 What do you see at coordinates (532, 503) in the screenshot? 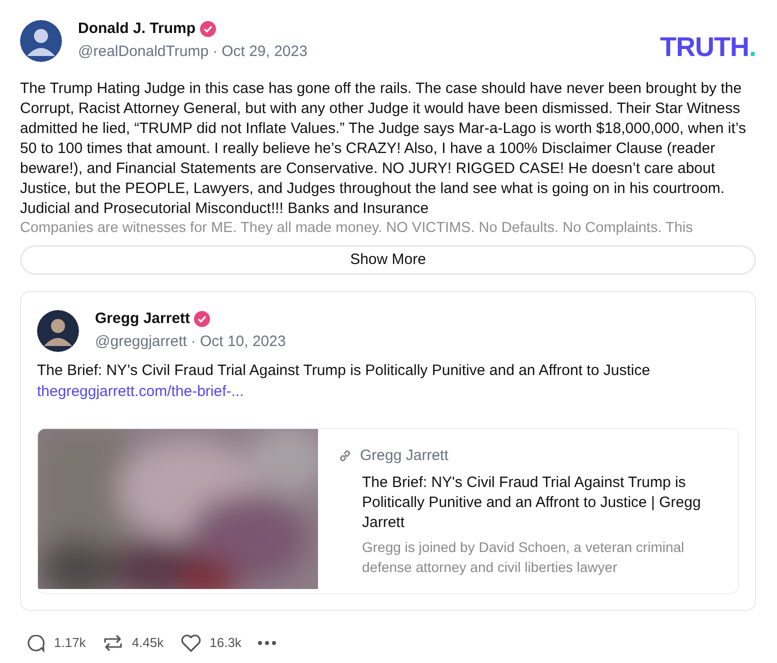
I see `preview-title: The Brief: NY's Civil Fraud Trial Against Trump is Politically Punitive and an Affront to Justice | Gregg Jarrett` at bounding box center [532, 503].